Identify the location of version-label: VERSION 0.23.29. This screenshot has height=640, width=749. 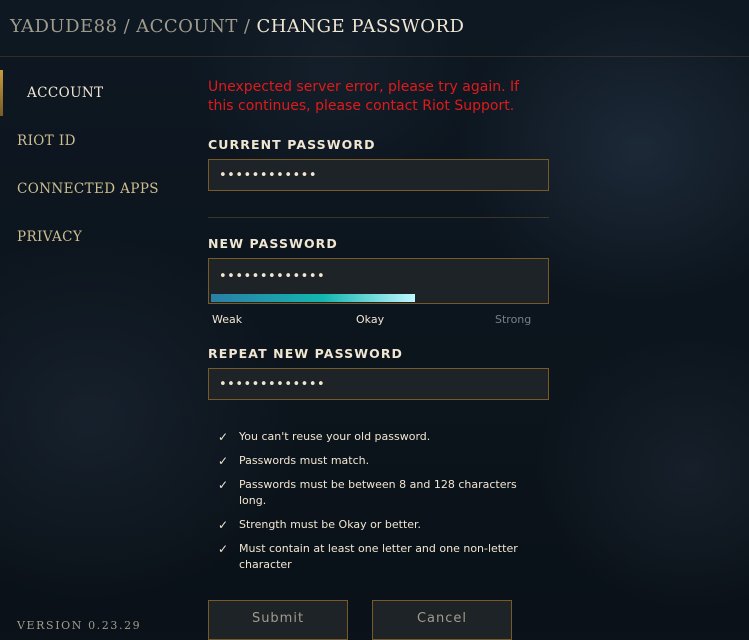
(79, 625).